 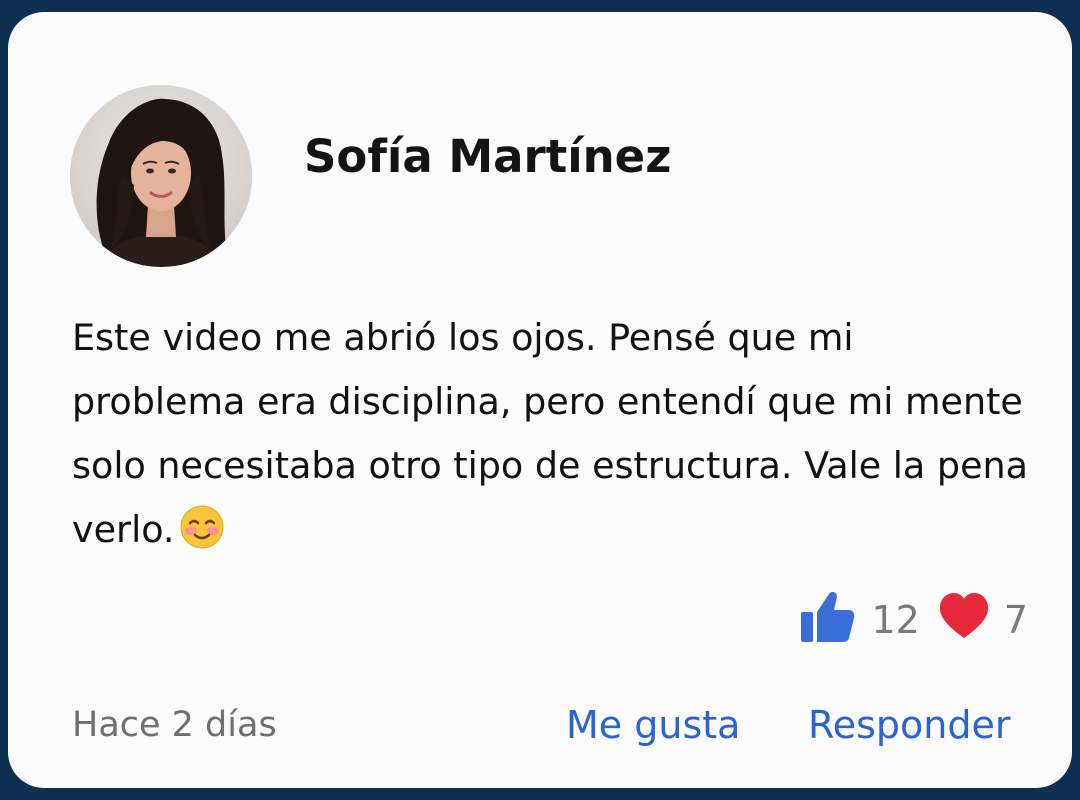 I want to click on like-count: 12, so click(x=895, y=620).